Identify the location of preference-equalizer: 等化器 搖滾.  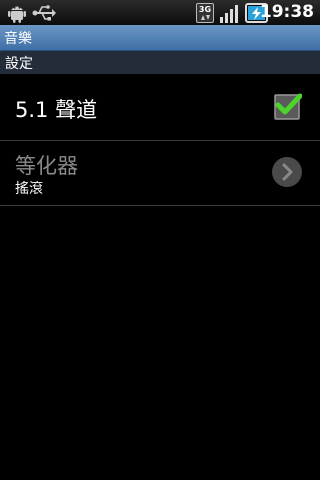
(160, 173).